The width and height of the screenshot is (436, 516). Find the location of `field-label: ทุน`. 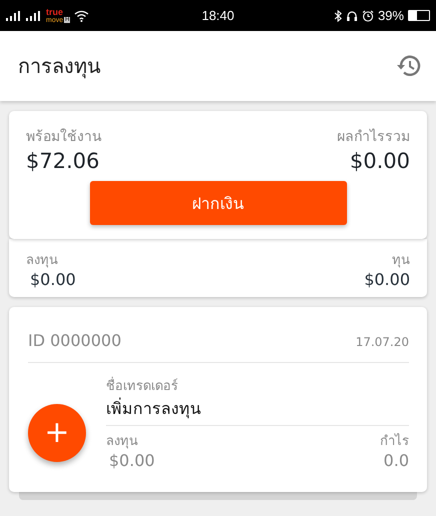

field-label: ทุน is located at coordinates (401, 261).